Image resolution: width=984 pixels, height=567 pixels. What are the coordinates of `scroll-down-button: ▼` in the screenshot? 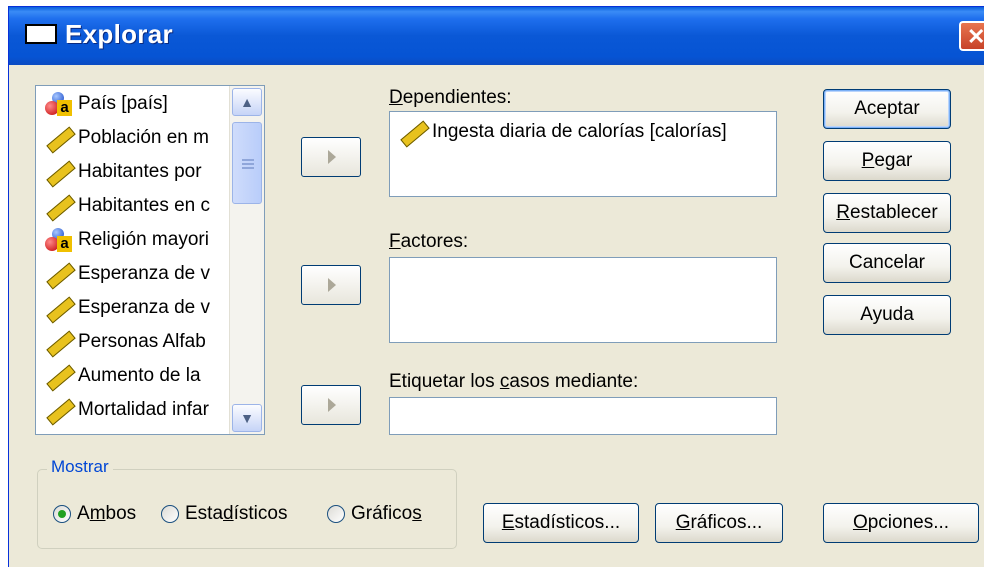 It's located at (247, 418).